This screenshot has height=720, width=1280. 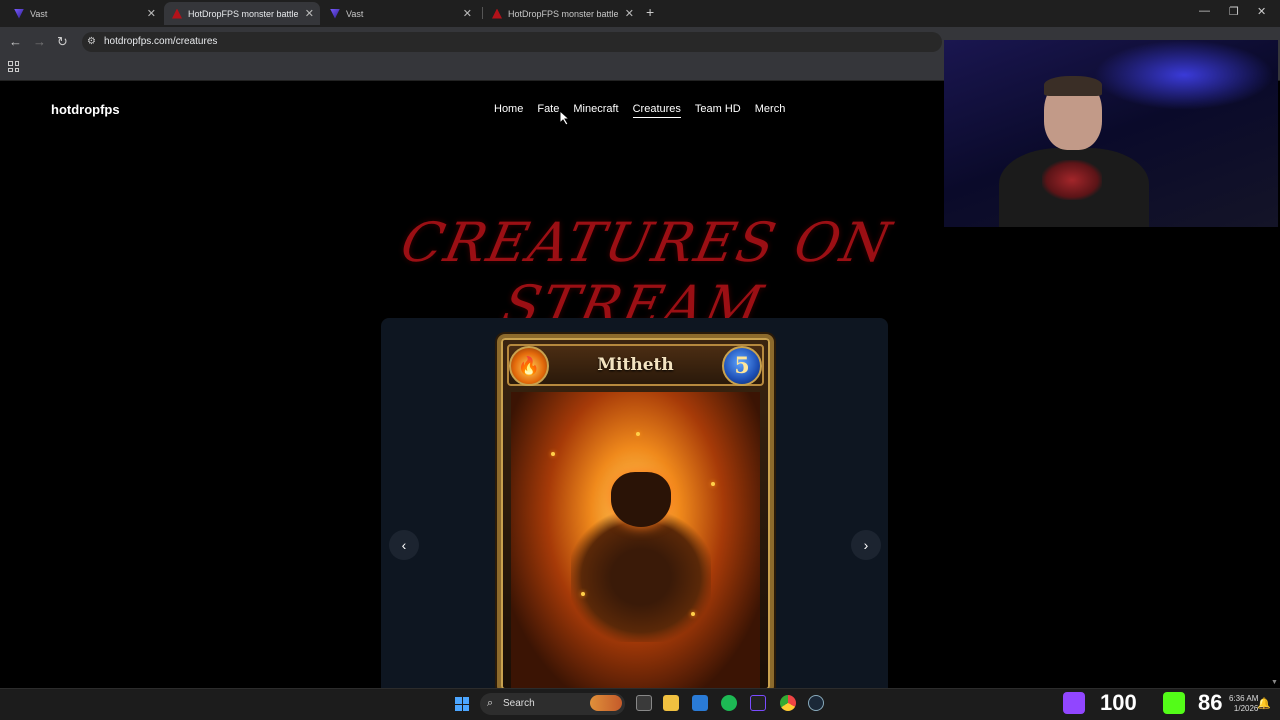 What do you see at coordinates (84, 13) in the screenshot?
I see `browser-tab-1: Vast ✕` at bounding box center [84, 13].